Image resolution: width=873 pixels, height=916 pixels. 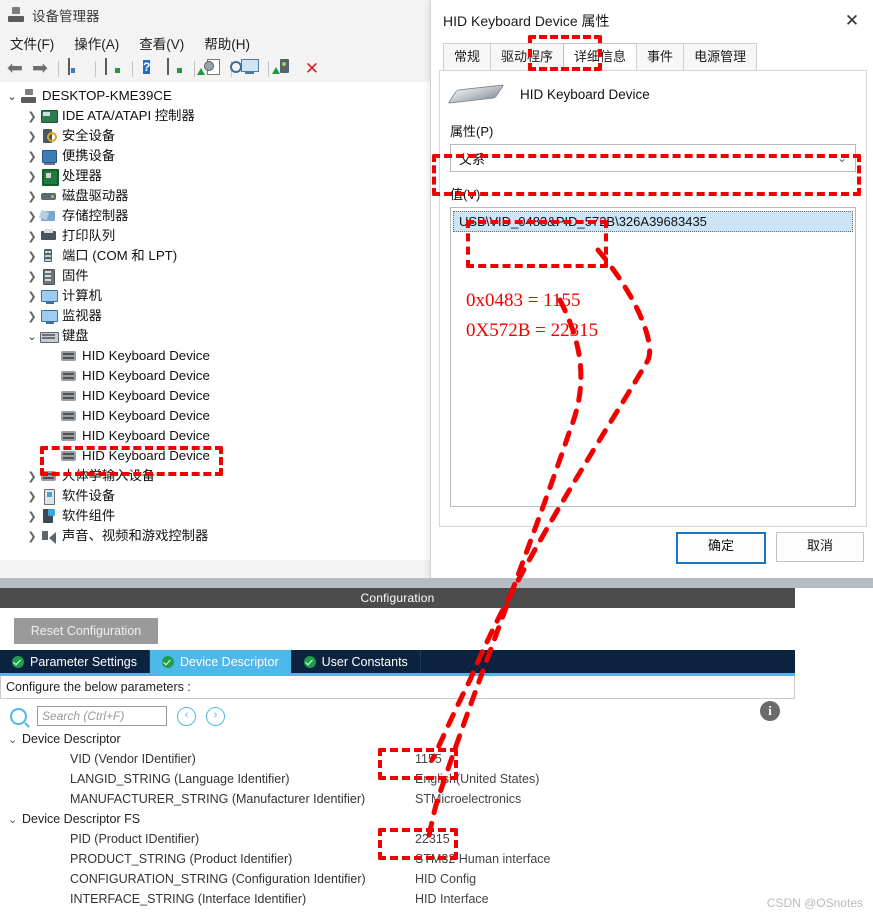 What do you see at coordinates (220, 176) in the screenshot?
I see `tree-item: ❯ 处理器` at bounding box center [220, 176].